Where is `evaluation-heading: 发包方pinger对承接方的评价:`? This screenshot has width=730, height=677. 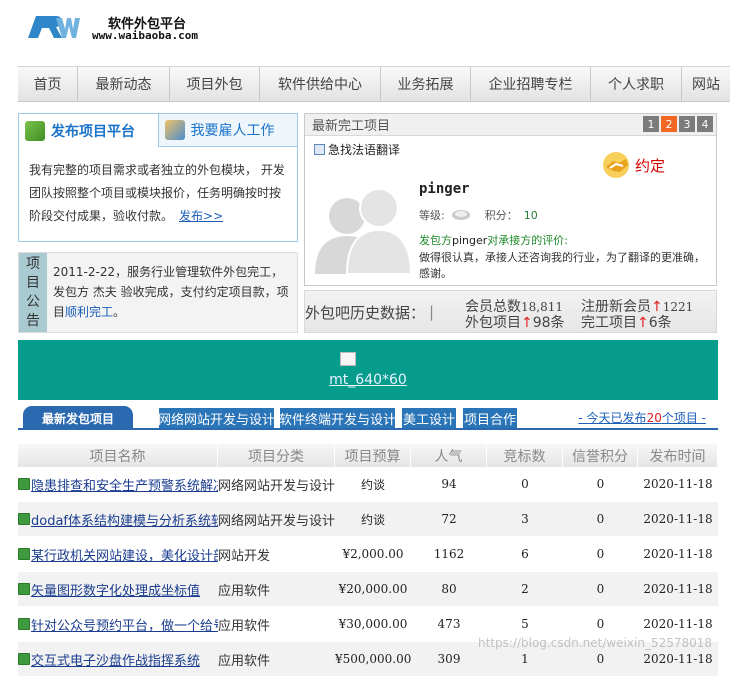 evaluation-heading: 发包方pinger对承接方的评价: is located at coordinates (493, 240).